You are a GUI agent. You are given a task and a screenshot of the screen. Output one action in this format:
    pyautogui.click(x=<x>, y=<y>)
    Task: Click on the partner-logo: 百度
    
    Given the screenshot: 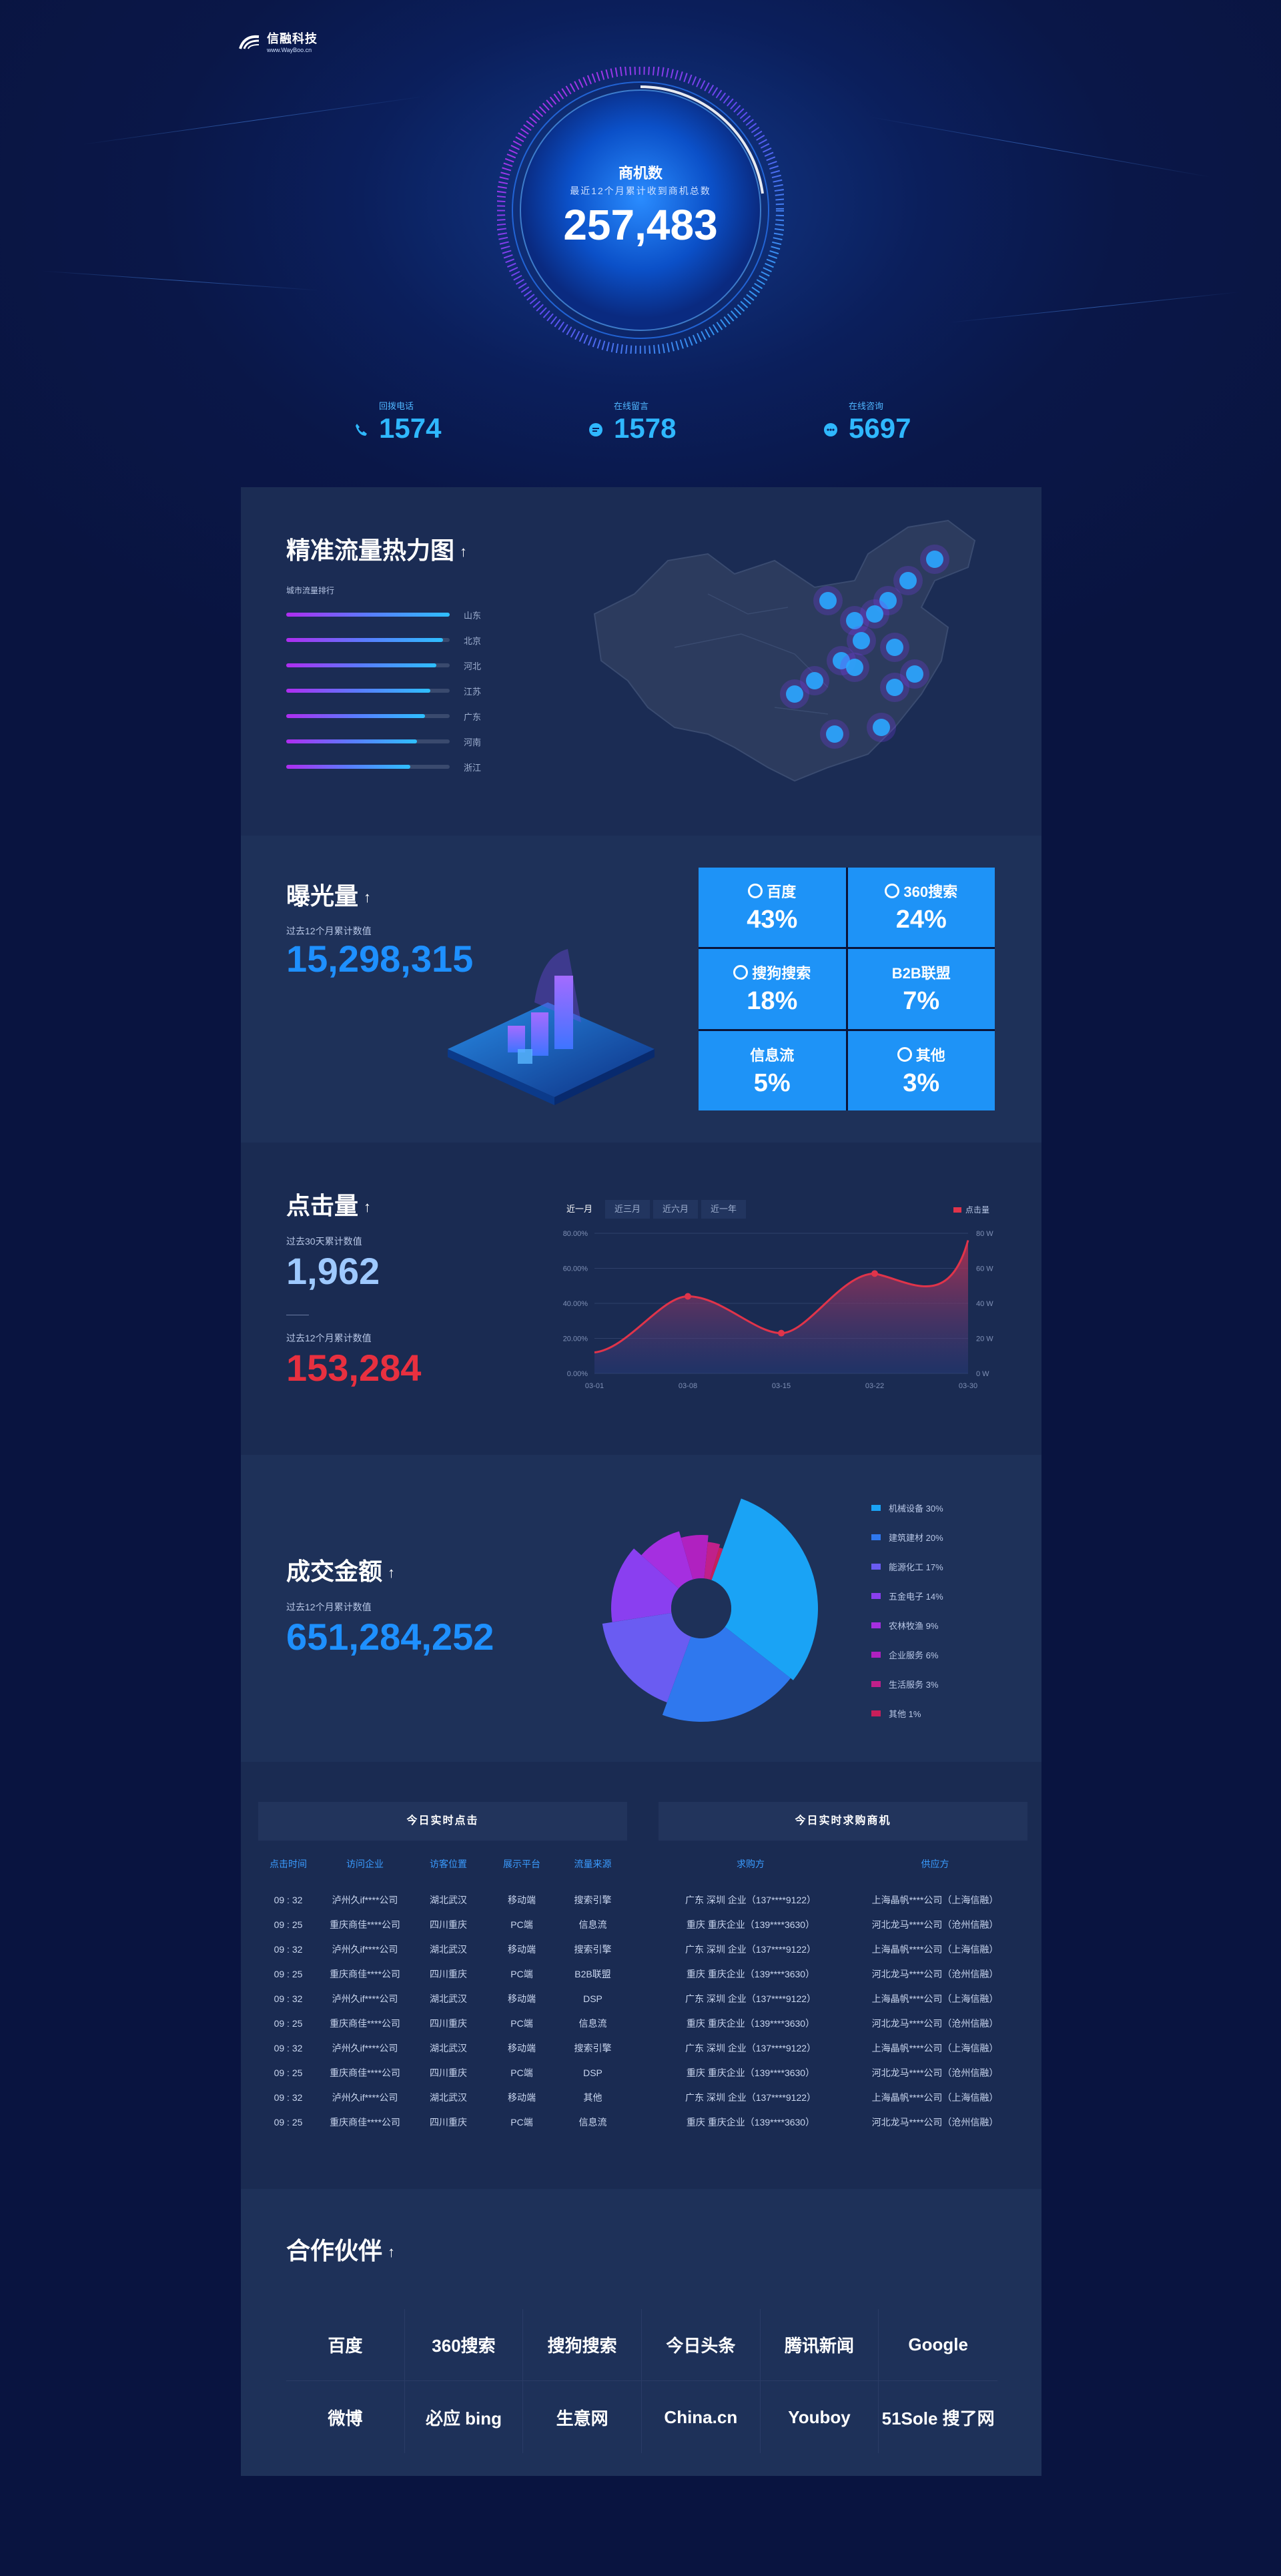 What is the action you would take?
    pyautogui.click(x=345, y=2345)
    